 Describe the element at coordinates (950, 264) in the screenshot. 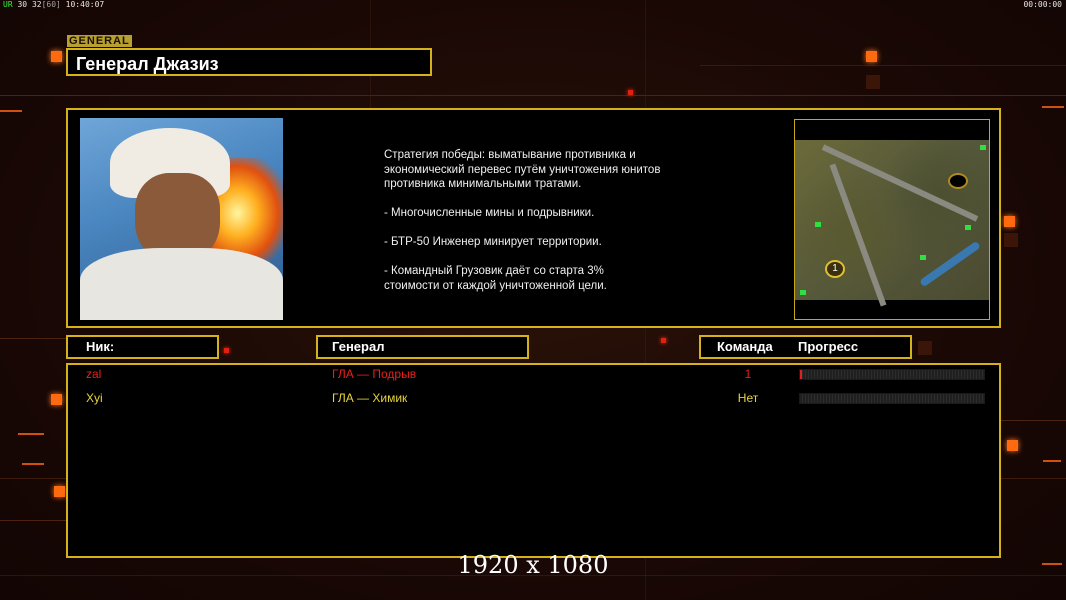

I see `map-river` at that location.